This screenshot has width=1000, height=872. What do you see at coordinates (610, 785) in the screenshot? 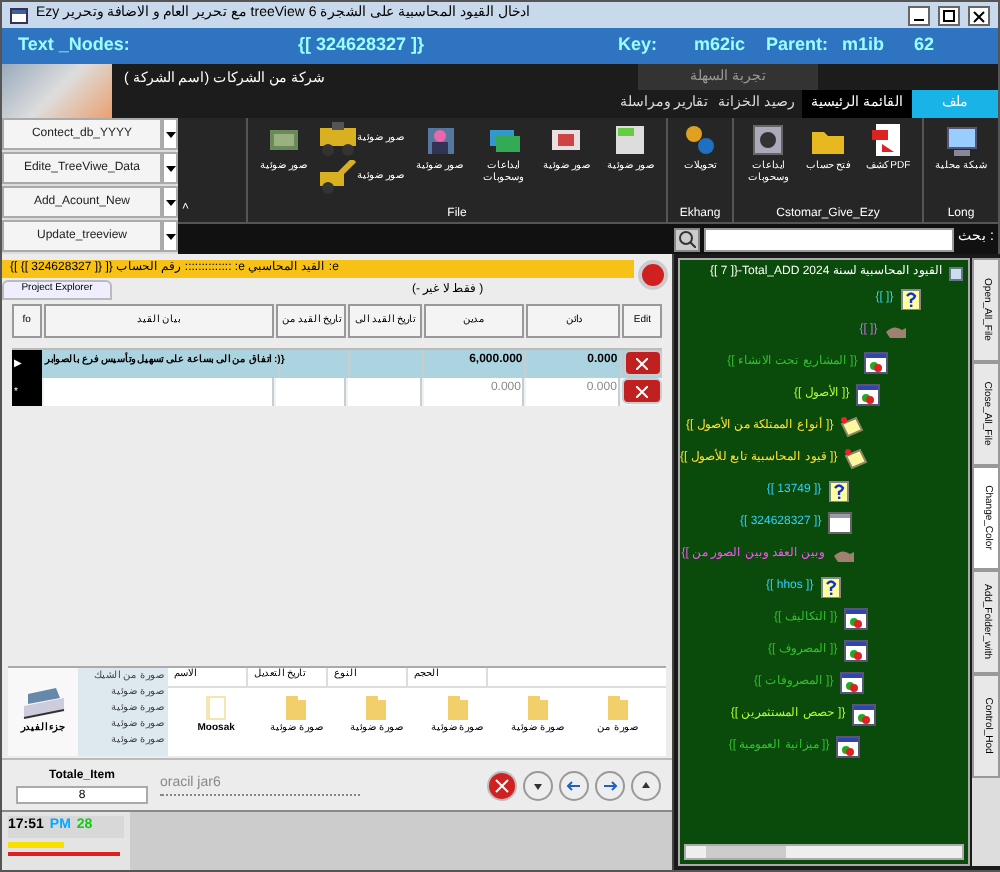
I see `next-button` at bounding box center [610, 785].